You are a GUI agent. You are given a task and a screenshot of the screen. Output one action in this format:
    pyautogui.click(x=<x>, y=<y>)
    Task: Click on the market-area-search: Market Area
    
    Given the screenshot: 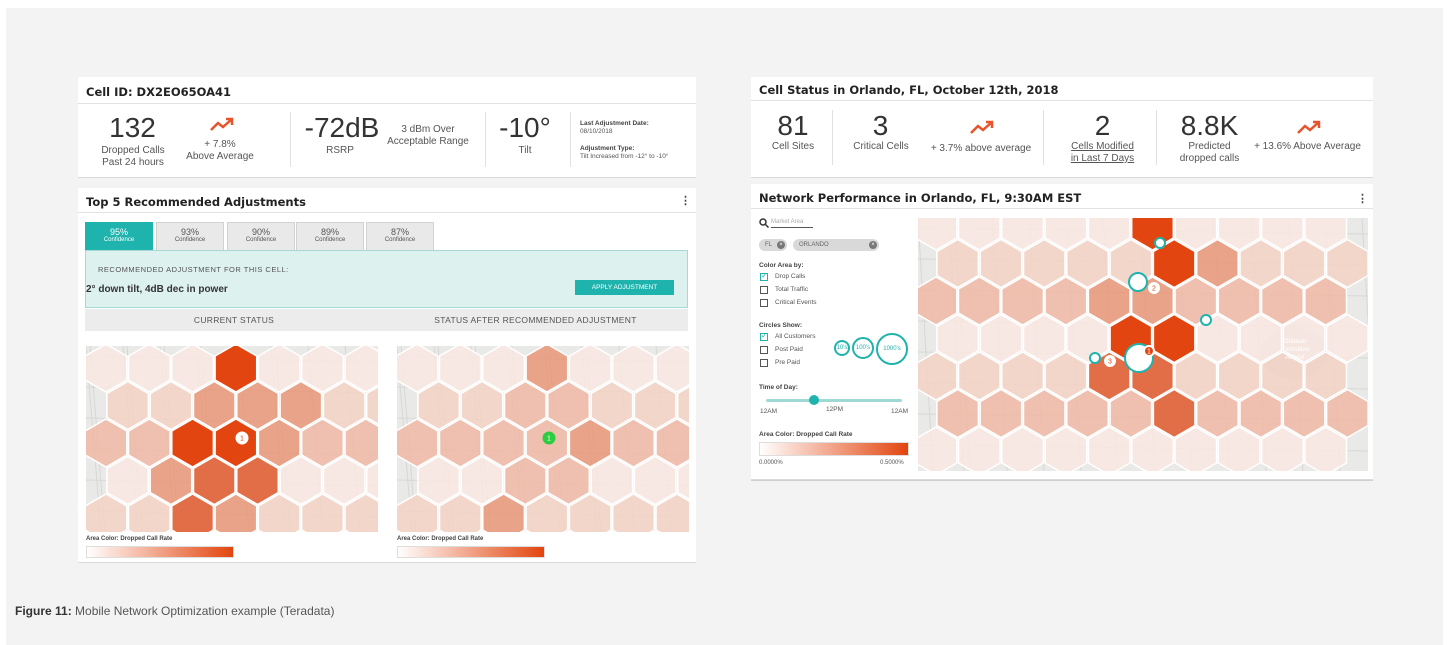 What is the action you would take?
    pyautogui.click(x=792, y=223)
    